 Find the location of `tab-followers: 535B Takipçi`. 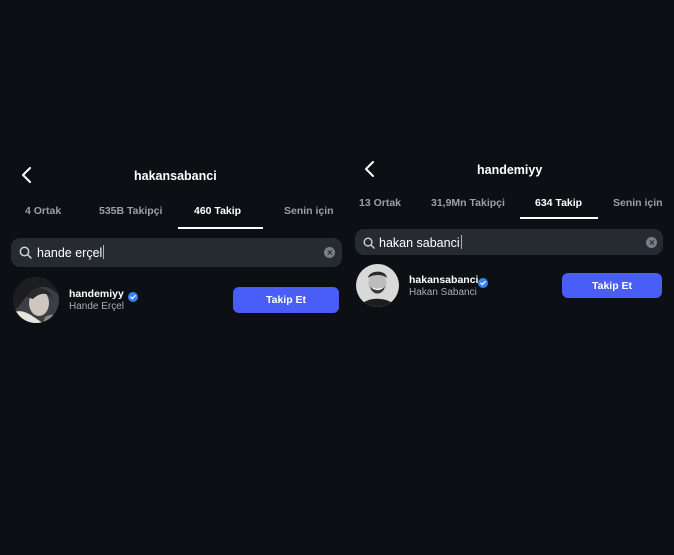

tab-followers: 535B Takipçi is located at coordinates (130, 211).